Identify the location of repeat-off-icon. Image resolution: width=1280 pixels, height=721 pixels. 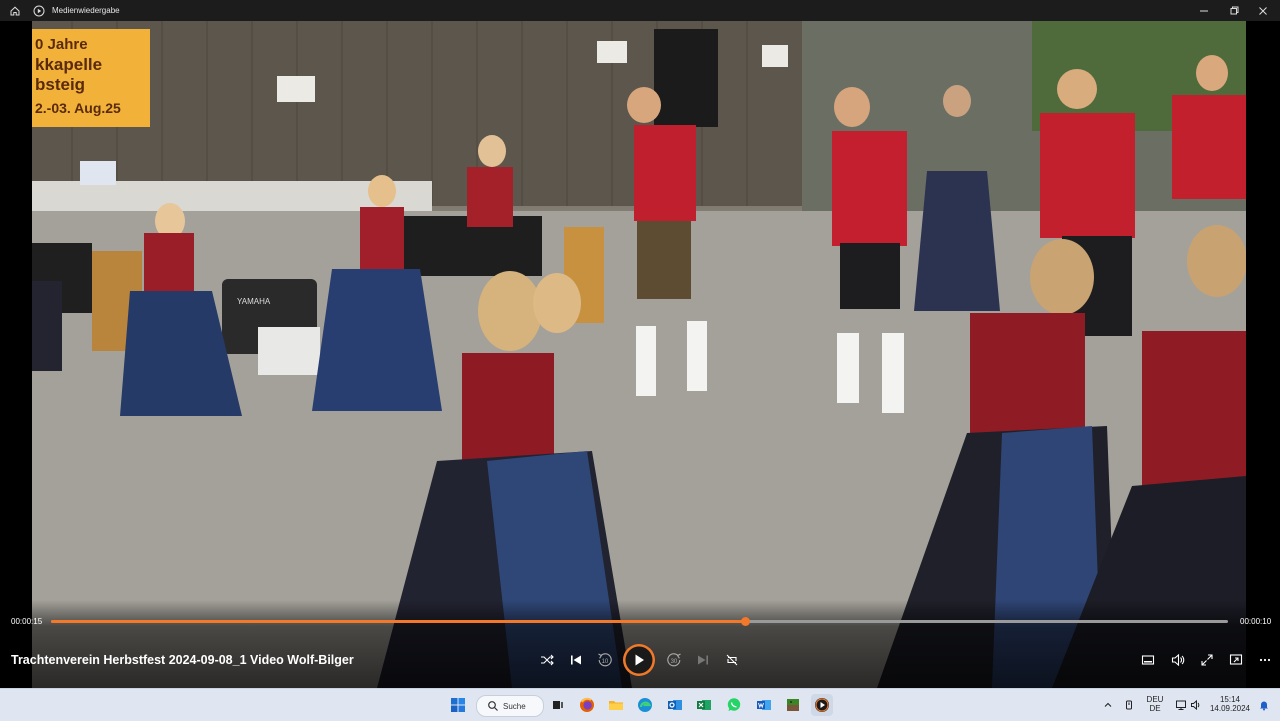
(732, 660).